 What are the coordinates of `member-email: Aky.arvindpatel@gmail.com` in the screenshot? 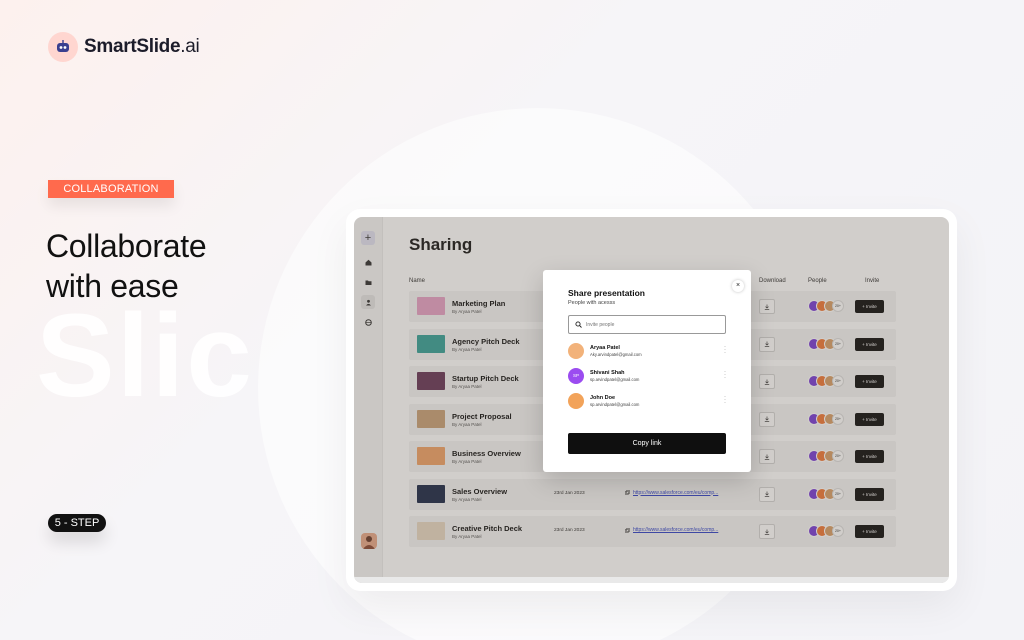 It's located at (616, 354).